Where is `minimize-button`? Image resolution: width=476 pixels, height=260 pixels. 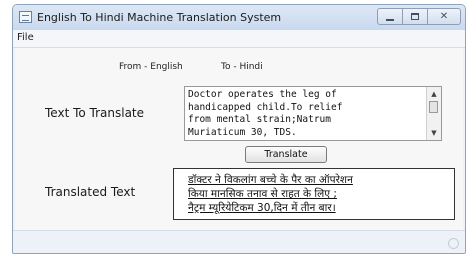
minimize-button is located at coordinates (390, 16).